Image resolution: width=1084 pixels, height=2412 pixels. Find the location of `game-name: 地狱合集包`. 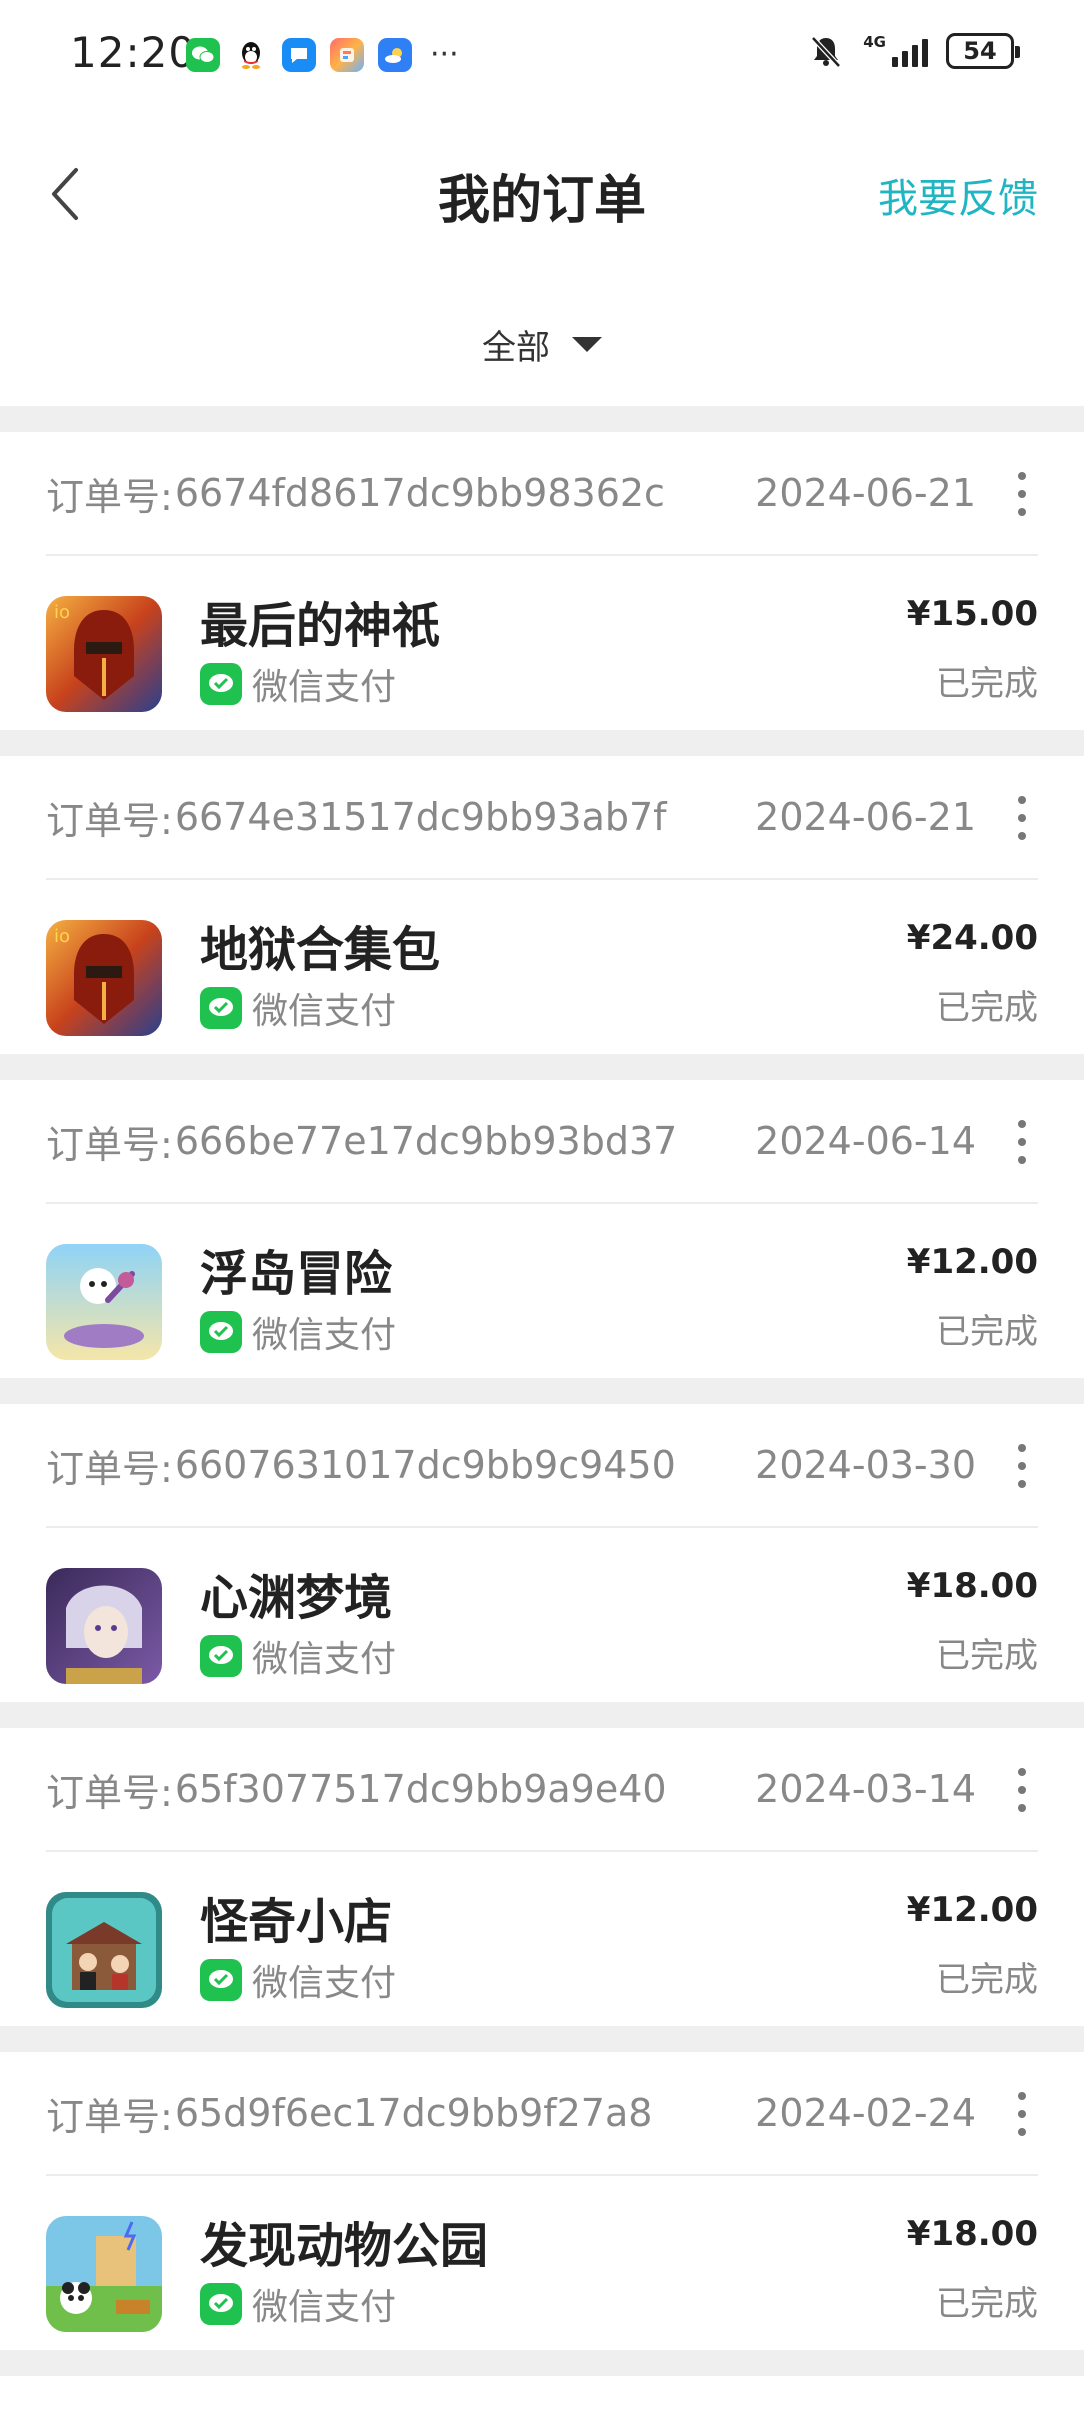

game-name: 地狱合集包 is located at coordinates (320, 950).